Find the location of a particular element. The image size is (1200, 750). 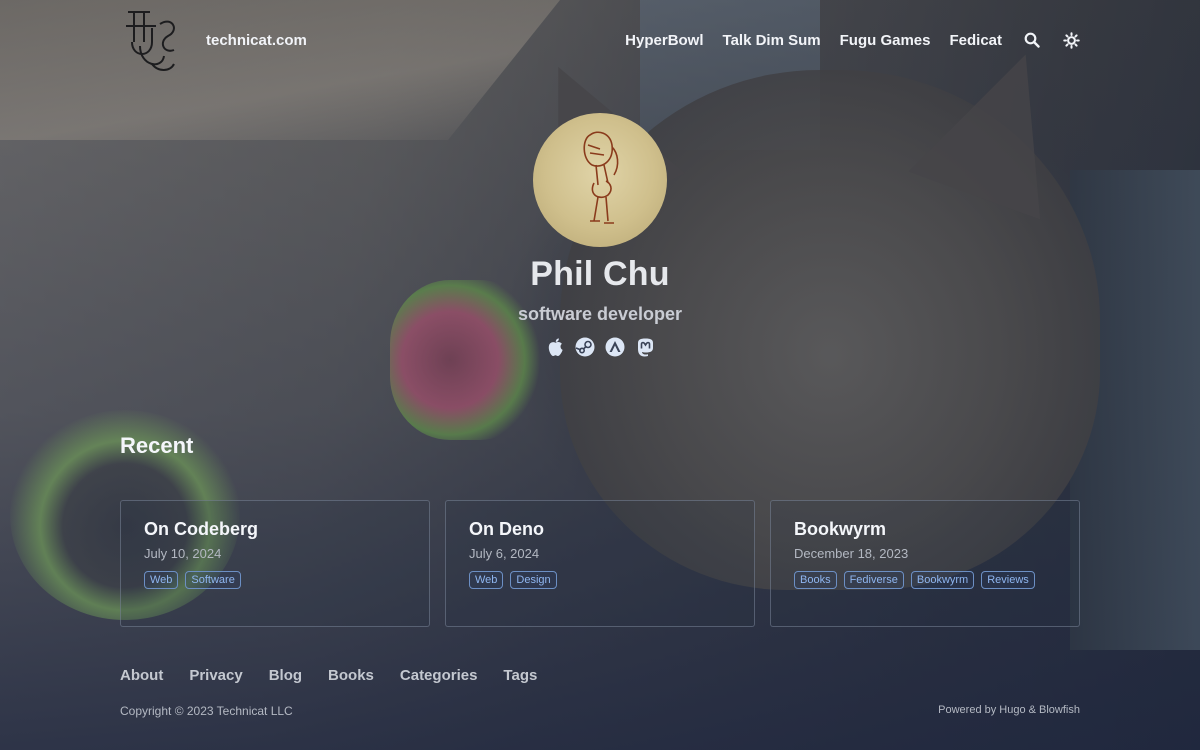

footer-nav: About Privacy Blog Books Categories Tags is located at coordinates (328, 675).